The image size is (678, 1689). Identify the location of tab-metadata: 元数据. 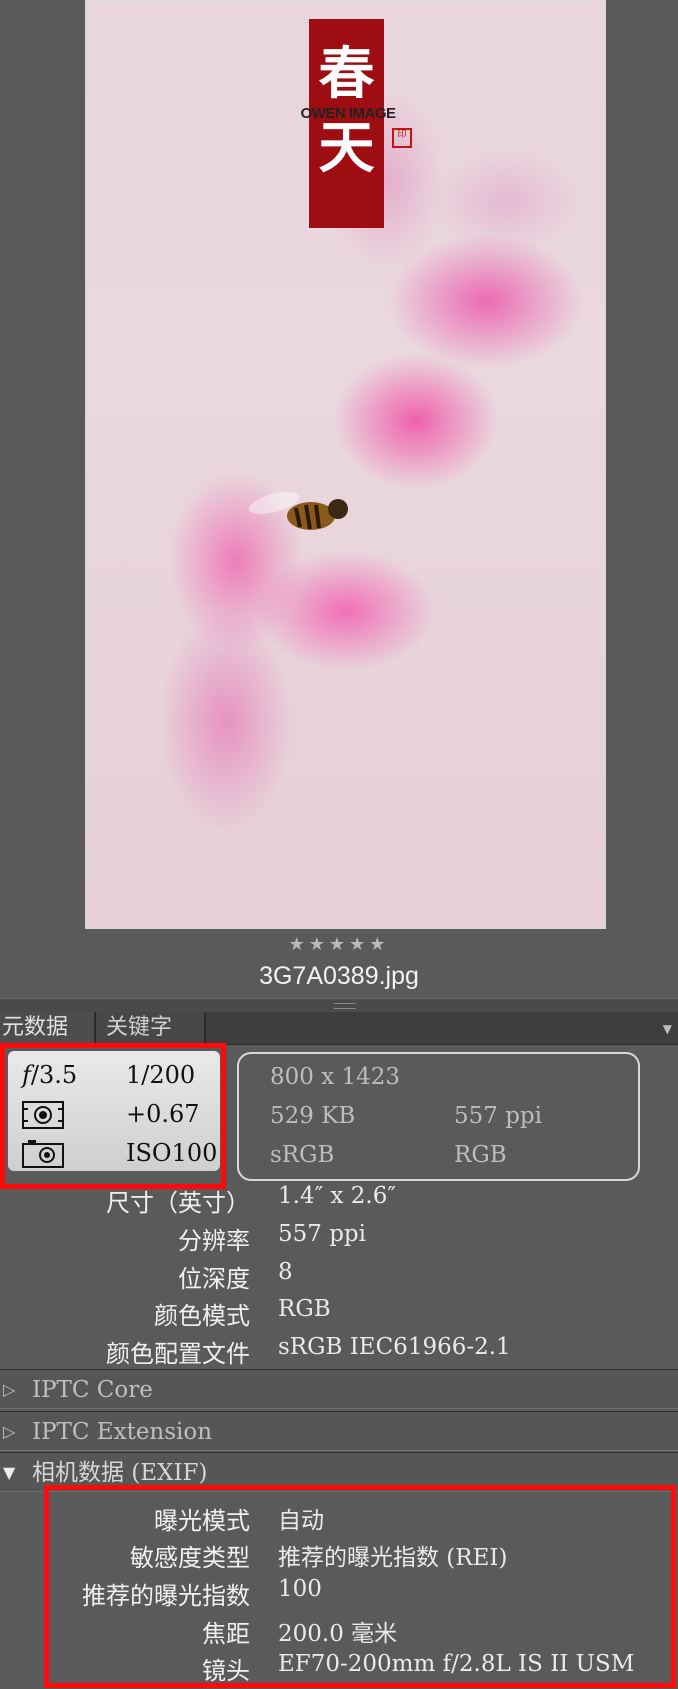
(48, 1028).